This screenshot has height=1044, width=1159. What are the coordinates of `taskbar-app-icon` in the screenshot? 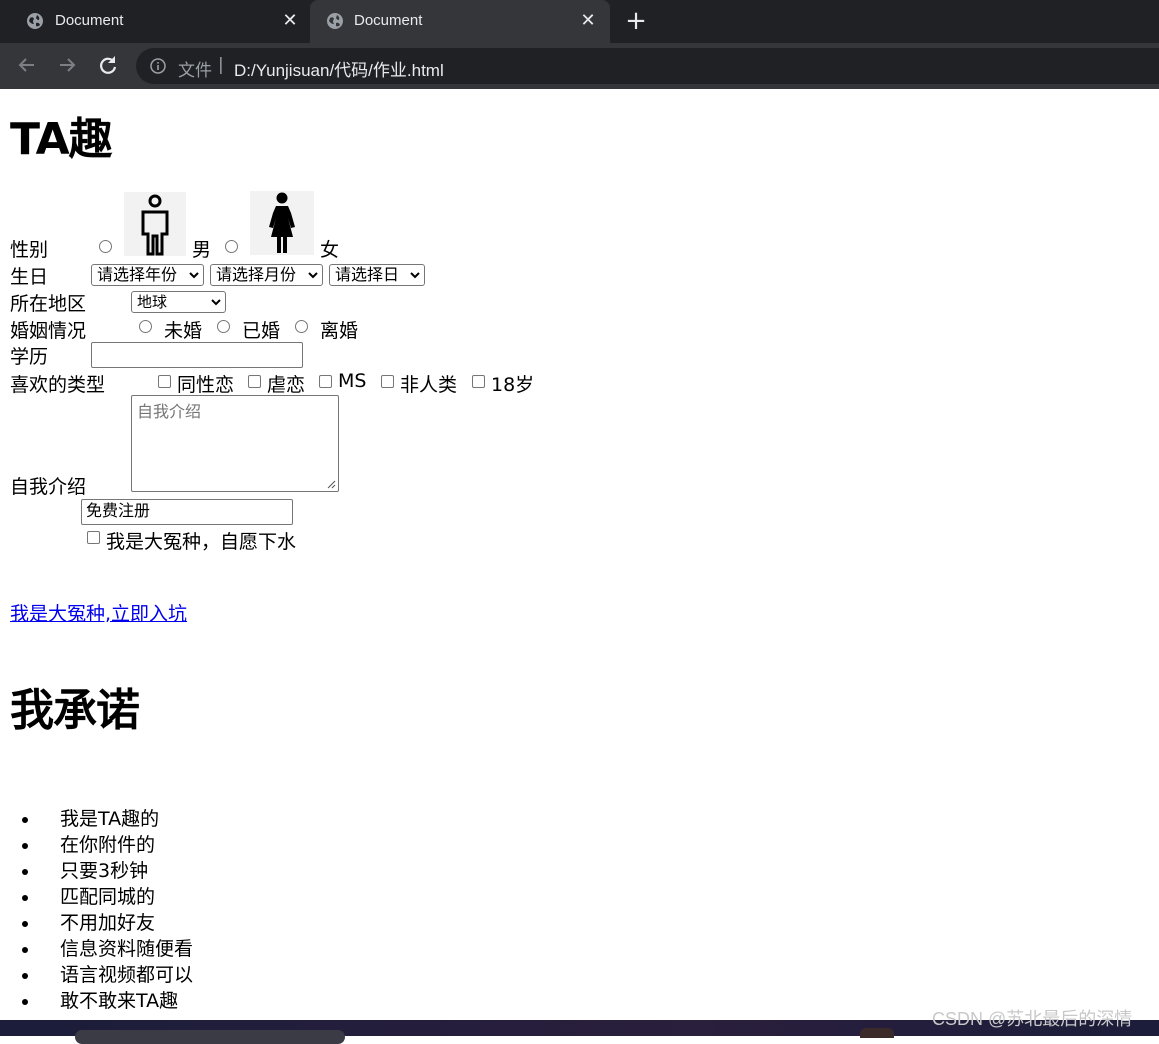 It's located at (877, 1033).